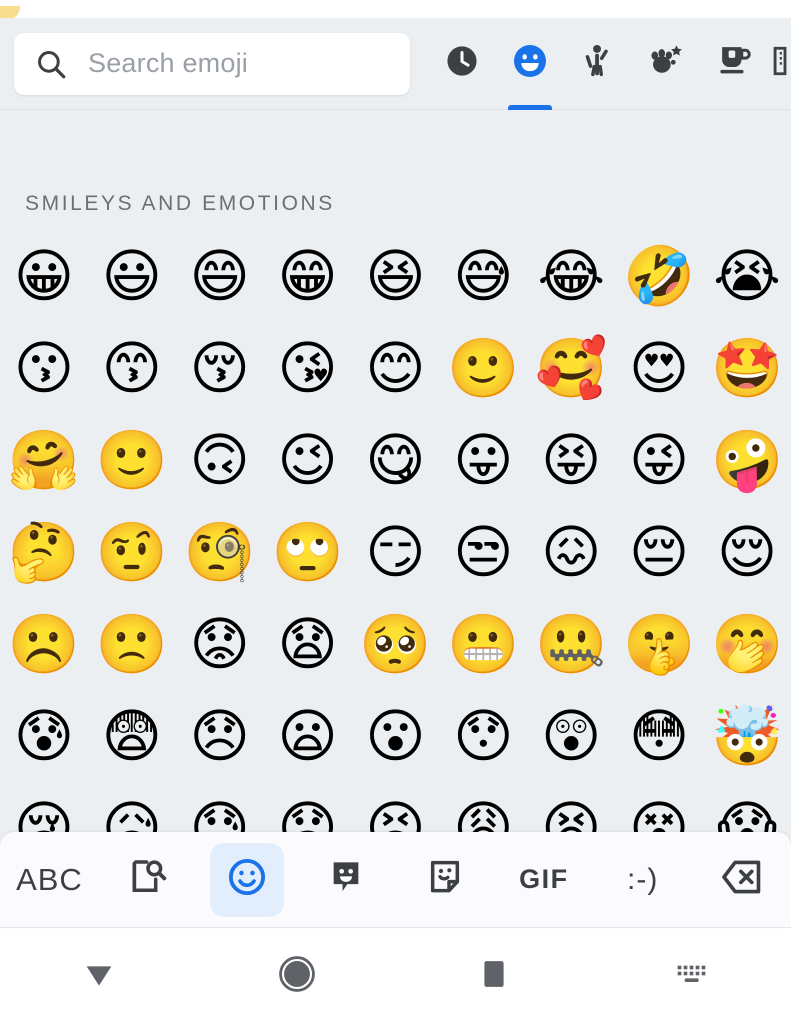 This screenshot has height=1024, width=791. I want to click on emoji-cell: 😃, so click(132, 276).